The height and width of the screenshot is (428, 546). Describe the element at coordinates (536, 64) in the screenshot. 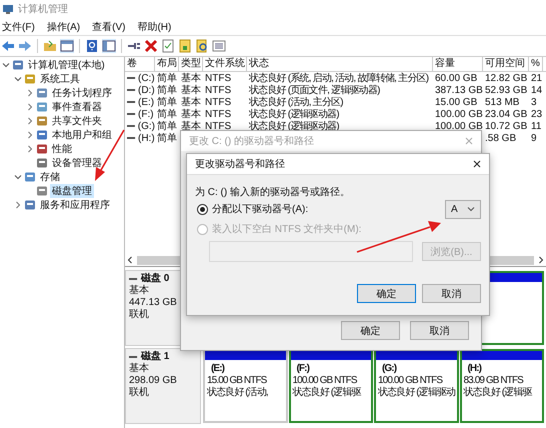

I see `column-header: %` at that location.